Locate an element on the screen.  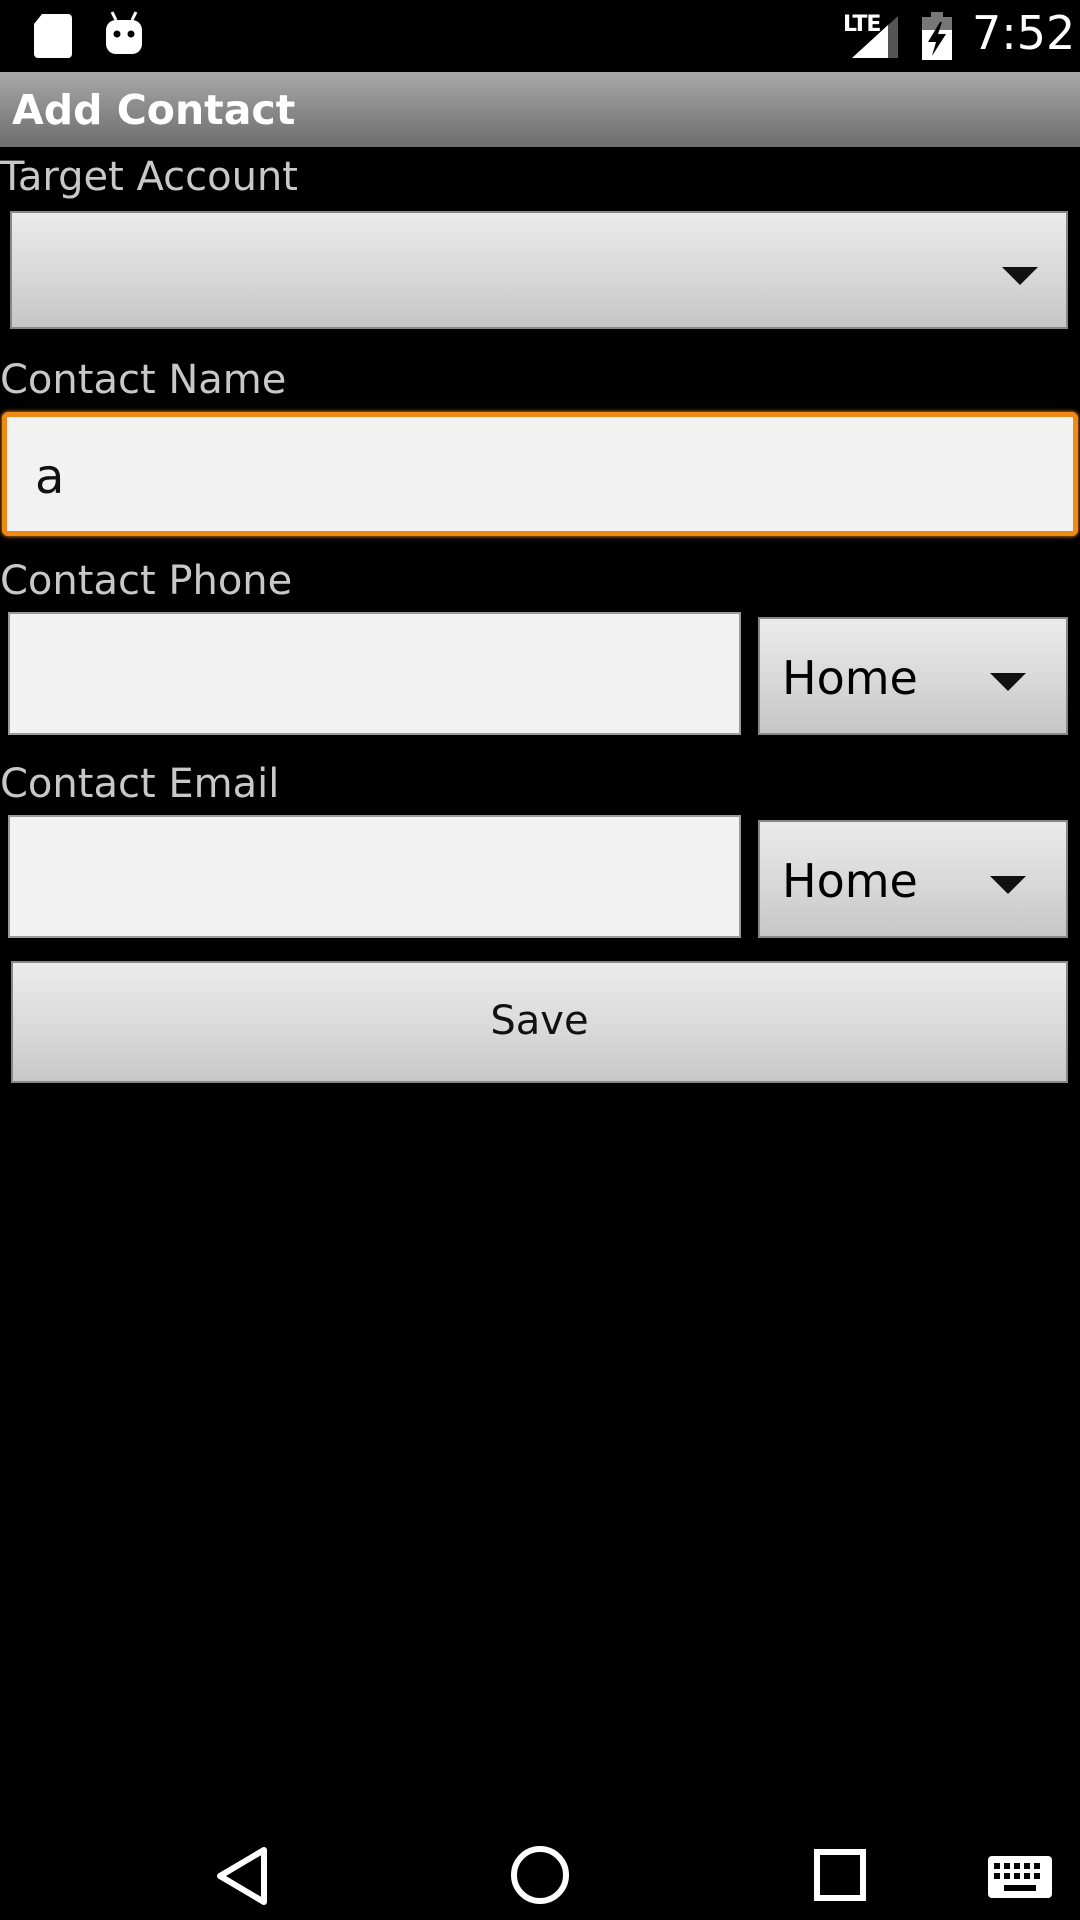
phone-type-selected: Home is located at coordinates (850, 678).